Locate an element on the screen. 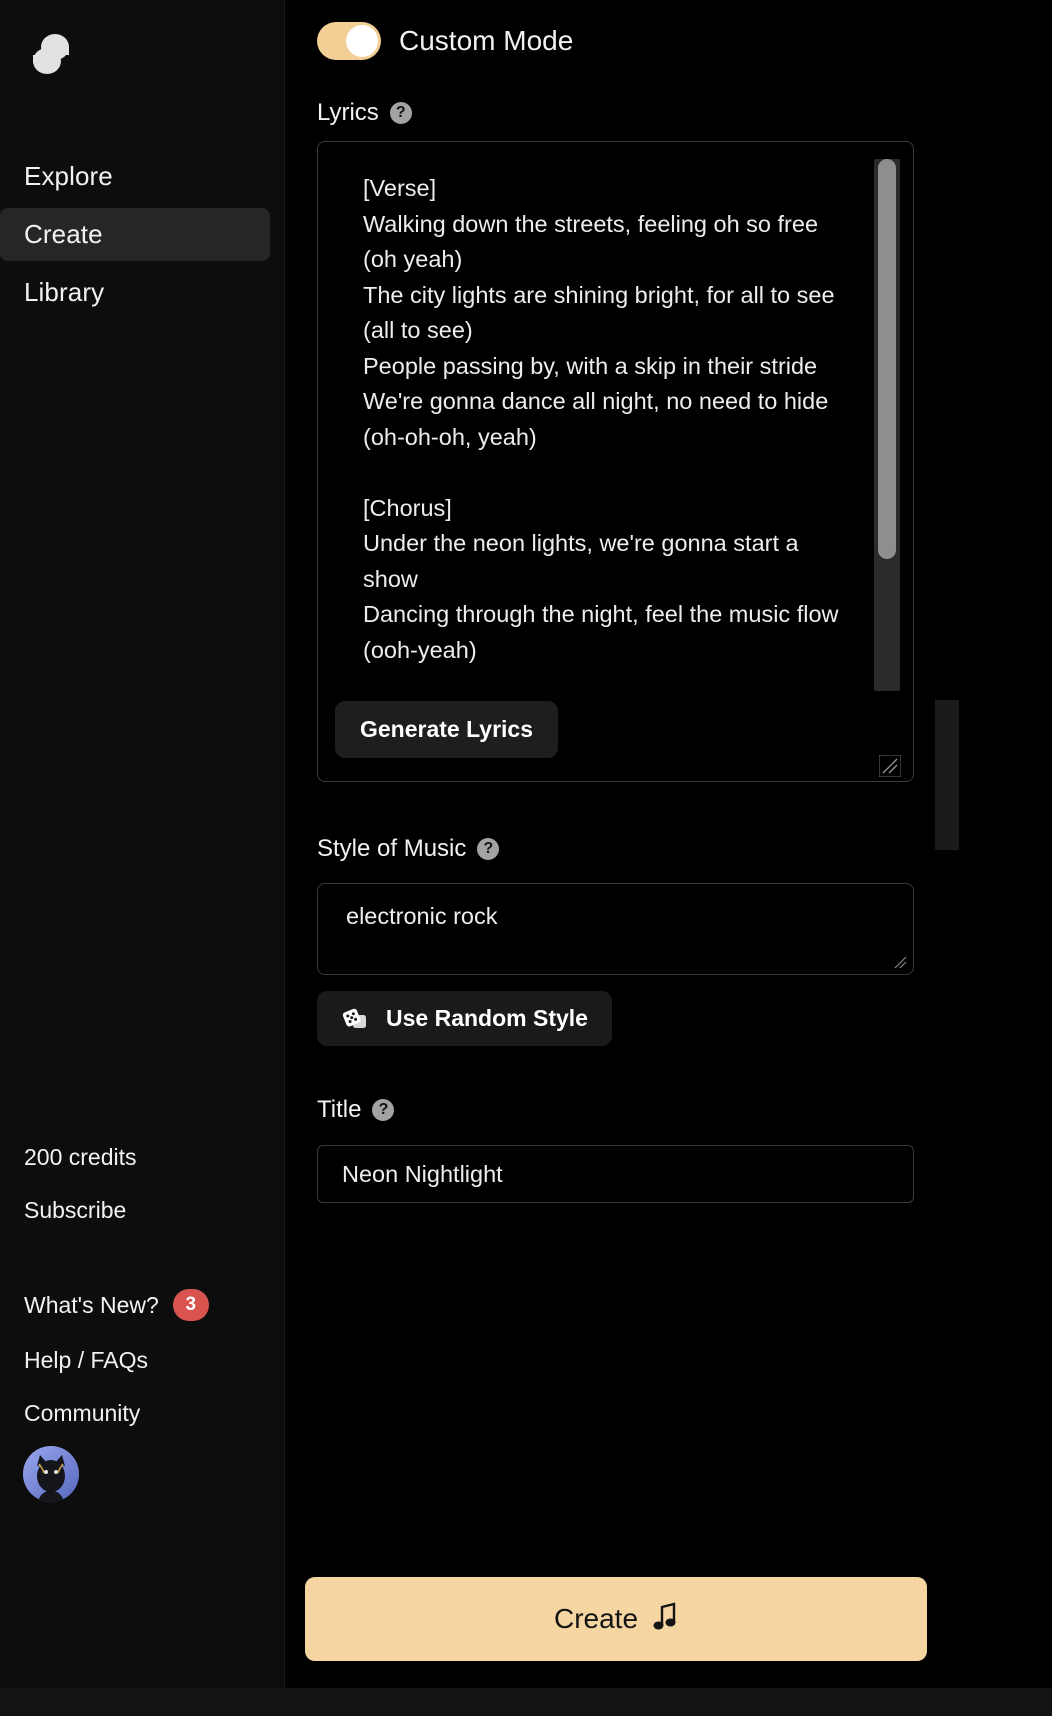 The height and width of the screenshot is (1716, 1052). sidebar-item-label: Library is located at coordinates (64, 292).